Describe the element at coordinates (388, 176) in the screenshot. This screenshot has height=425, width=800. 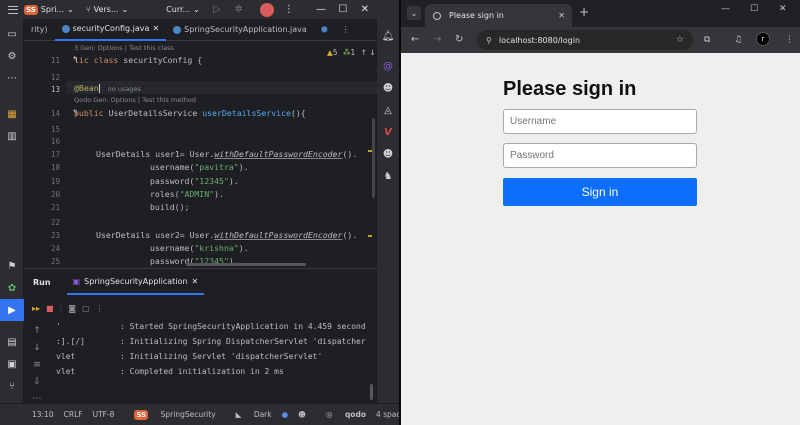
I see `gradle-icon: ♞` at that location.